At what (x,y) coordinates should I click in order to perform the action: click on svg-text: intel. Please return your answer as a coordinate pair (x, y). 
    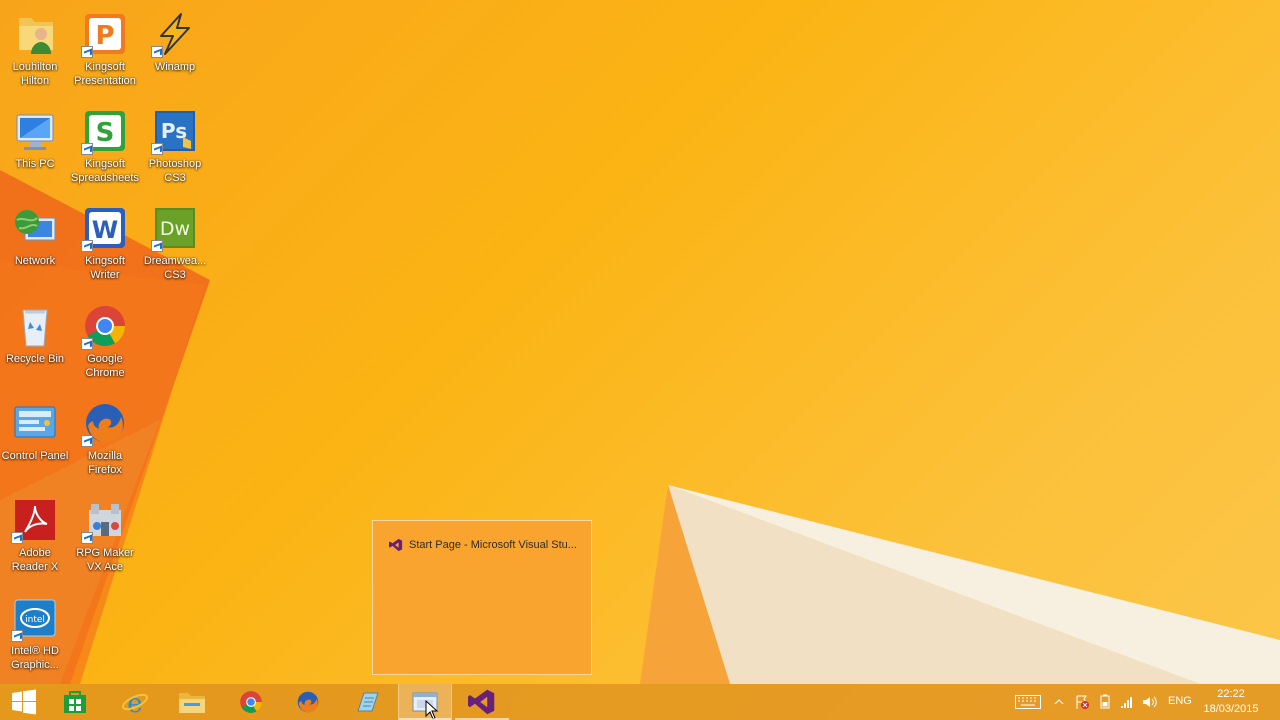
    Looking at the image, I should click on (35, 620).